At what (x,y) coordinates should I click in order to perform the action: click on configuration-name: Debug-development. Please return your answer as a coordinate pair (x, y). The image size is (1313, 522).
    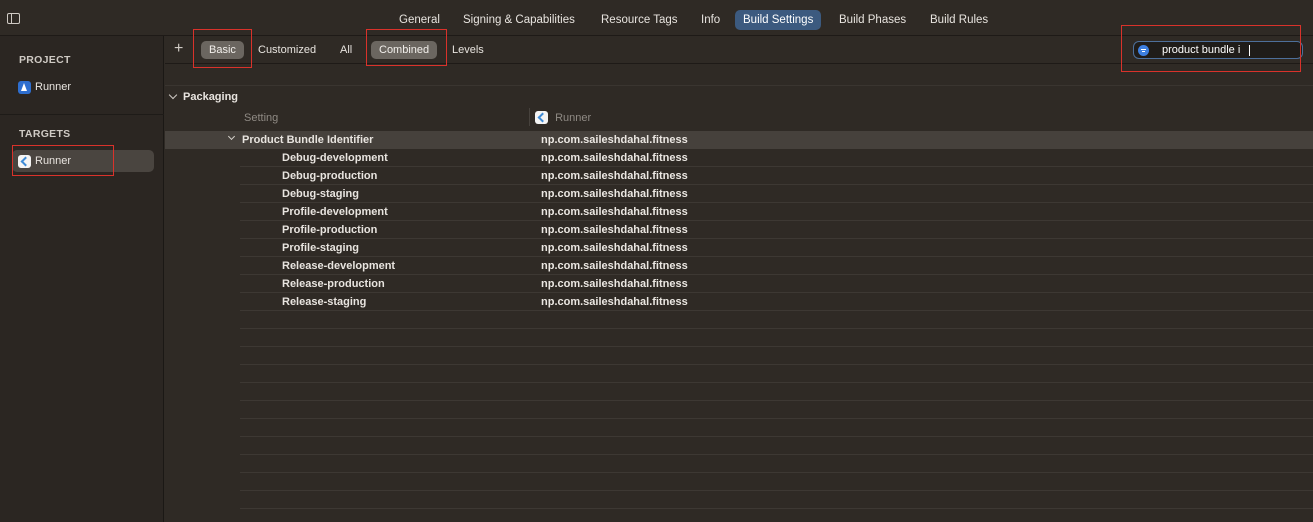
    Looking at the image, I should click on (335, 158).